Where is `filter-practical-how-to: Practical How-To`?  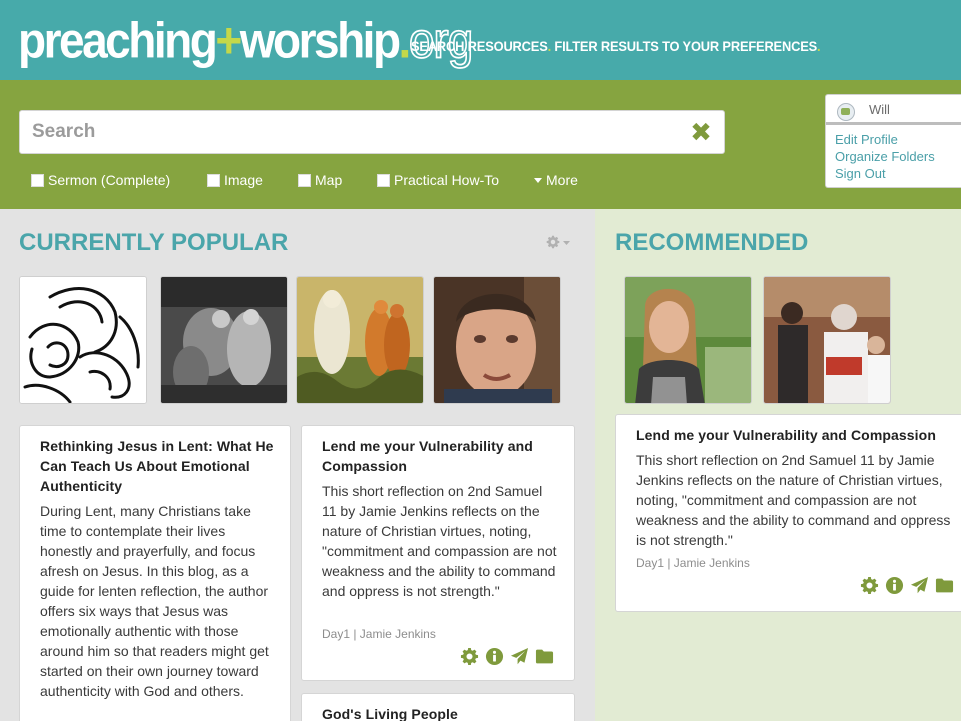
filter-practical-how-to: Practical How-To is located at coordinates (438, 180).